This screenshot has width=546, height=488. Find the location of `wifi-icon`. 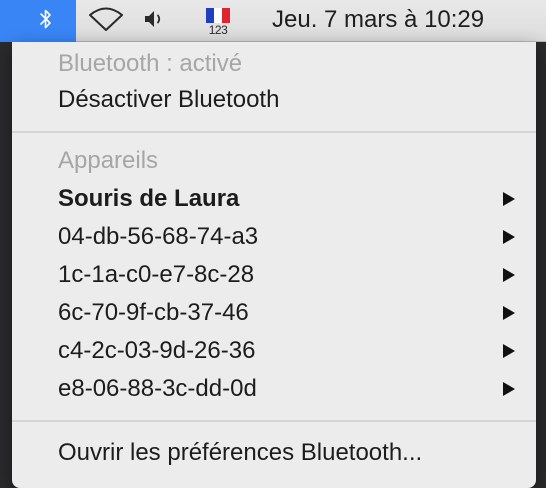

wifi-icon is located at coordinates (106, 21).